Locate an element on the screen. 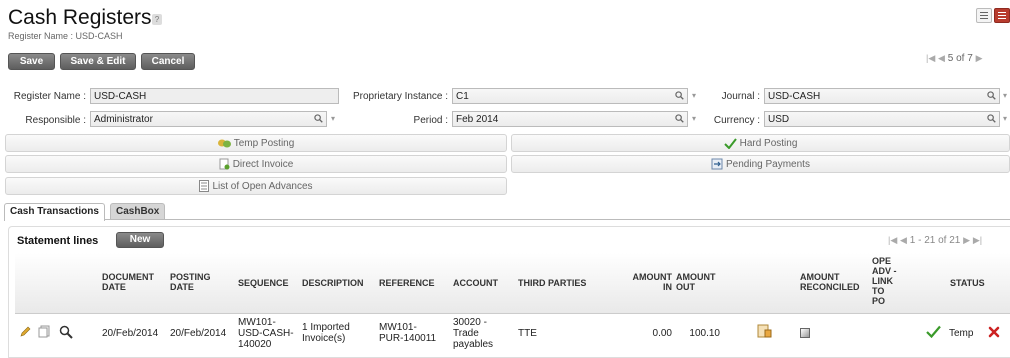 The height and width of the screenshot is (358, 1010). invoice-icon is located at coordinates (224, 164).